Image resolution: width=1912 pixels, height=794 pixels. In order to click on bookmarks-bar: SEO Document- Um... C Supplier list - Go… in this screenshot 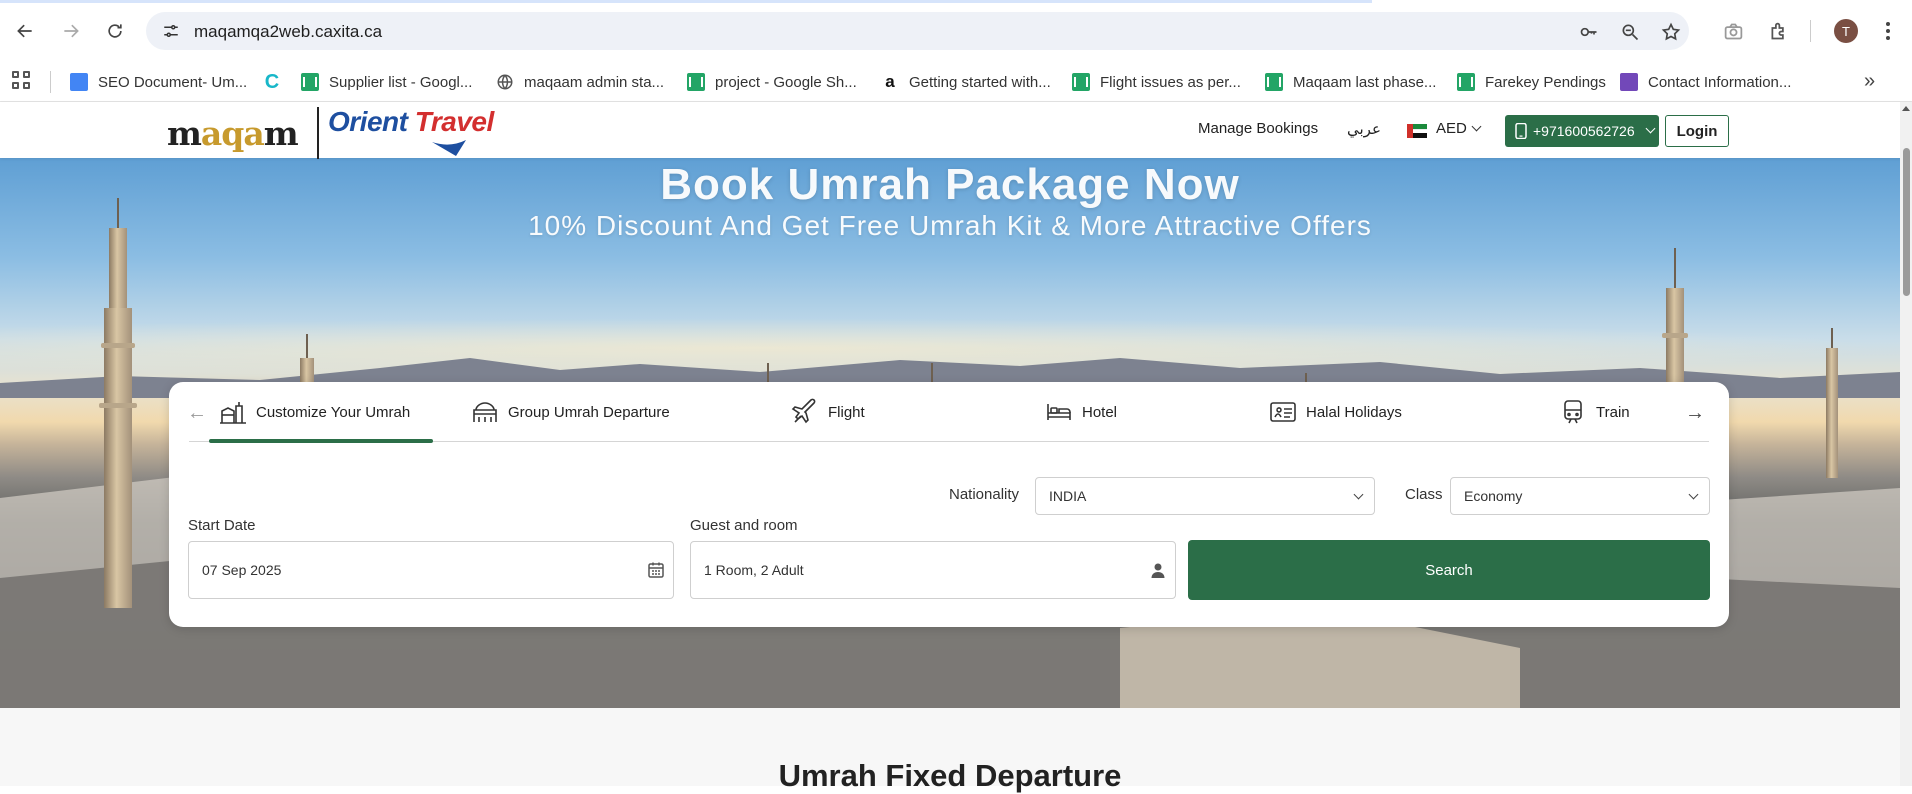, I will do `click(956, 82)`.